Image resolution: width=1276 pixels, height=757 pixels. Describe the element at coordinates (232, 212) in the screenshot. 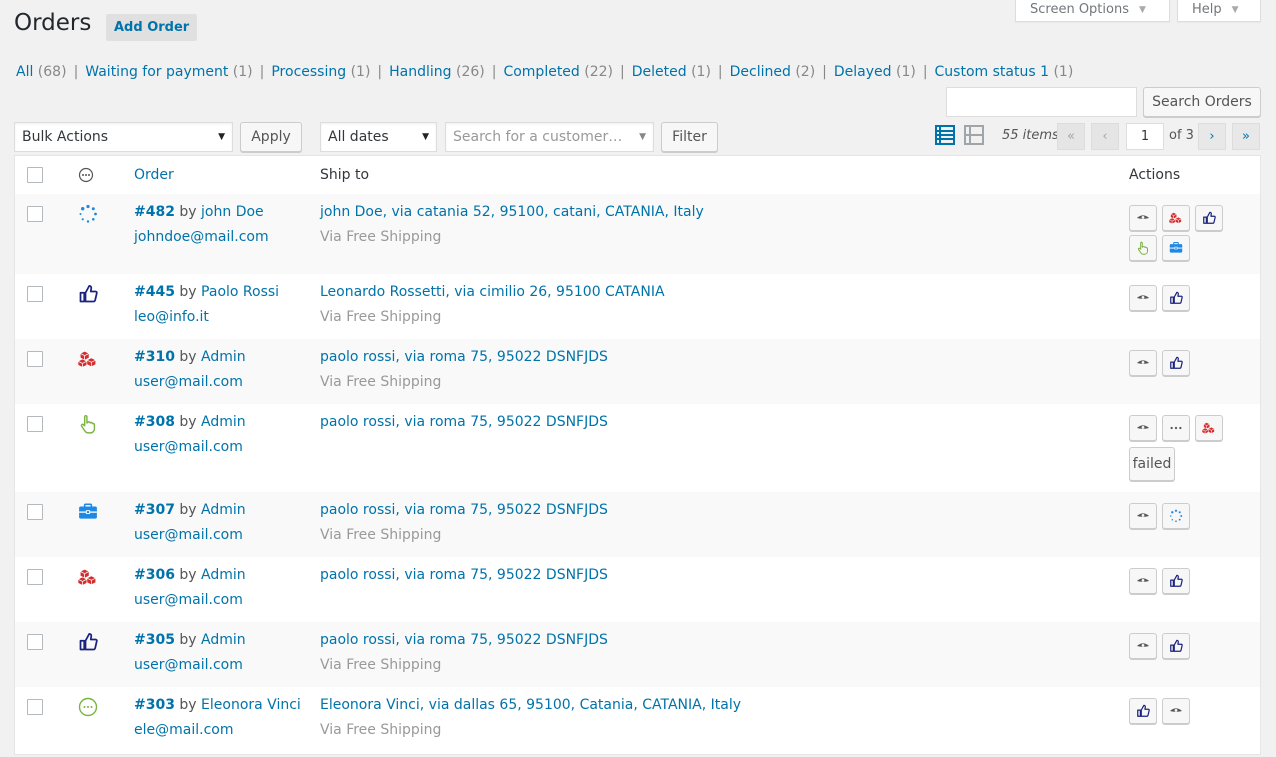

I see `customer-link: john Doe` at that location.